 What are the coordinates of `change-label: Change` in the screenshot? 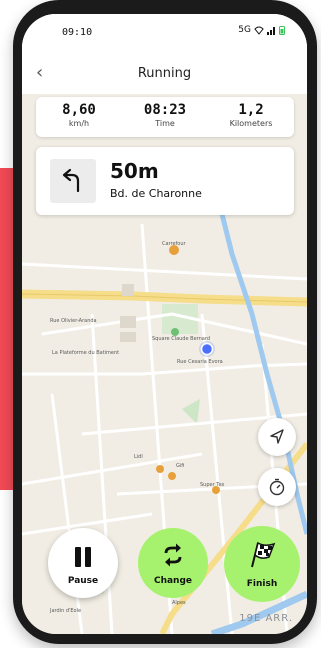 It's located at (173, 581).